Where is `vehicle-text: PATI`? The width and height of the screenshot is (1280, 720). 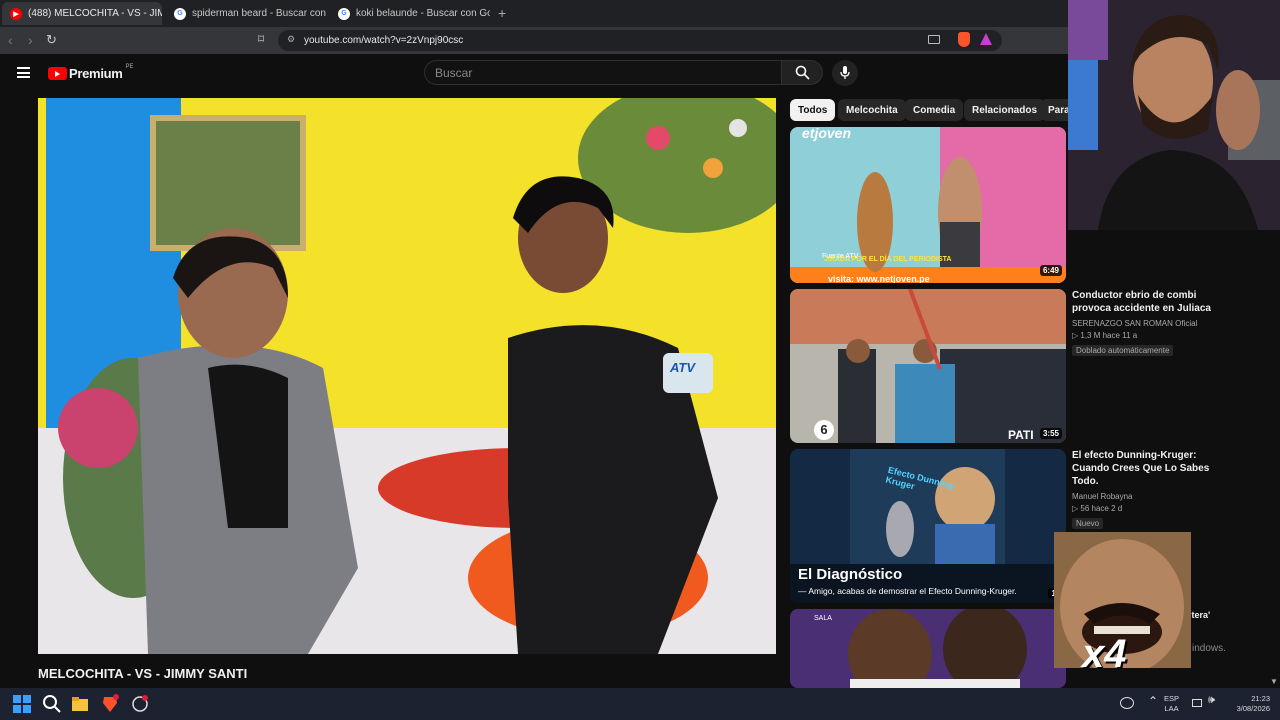
vehicle-text: PATI is located at coordinates (1021, 435).